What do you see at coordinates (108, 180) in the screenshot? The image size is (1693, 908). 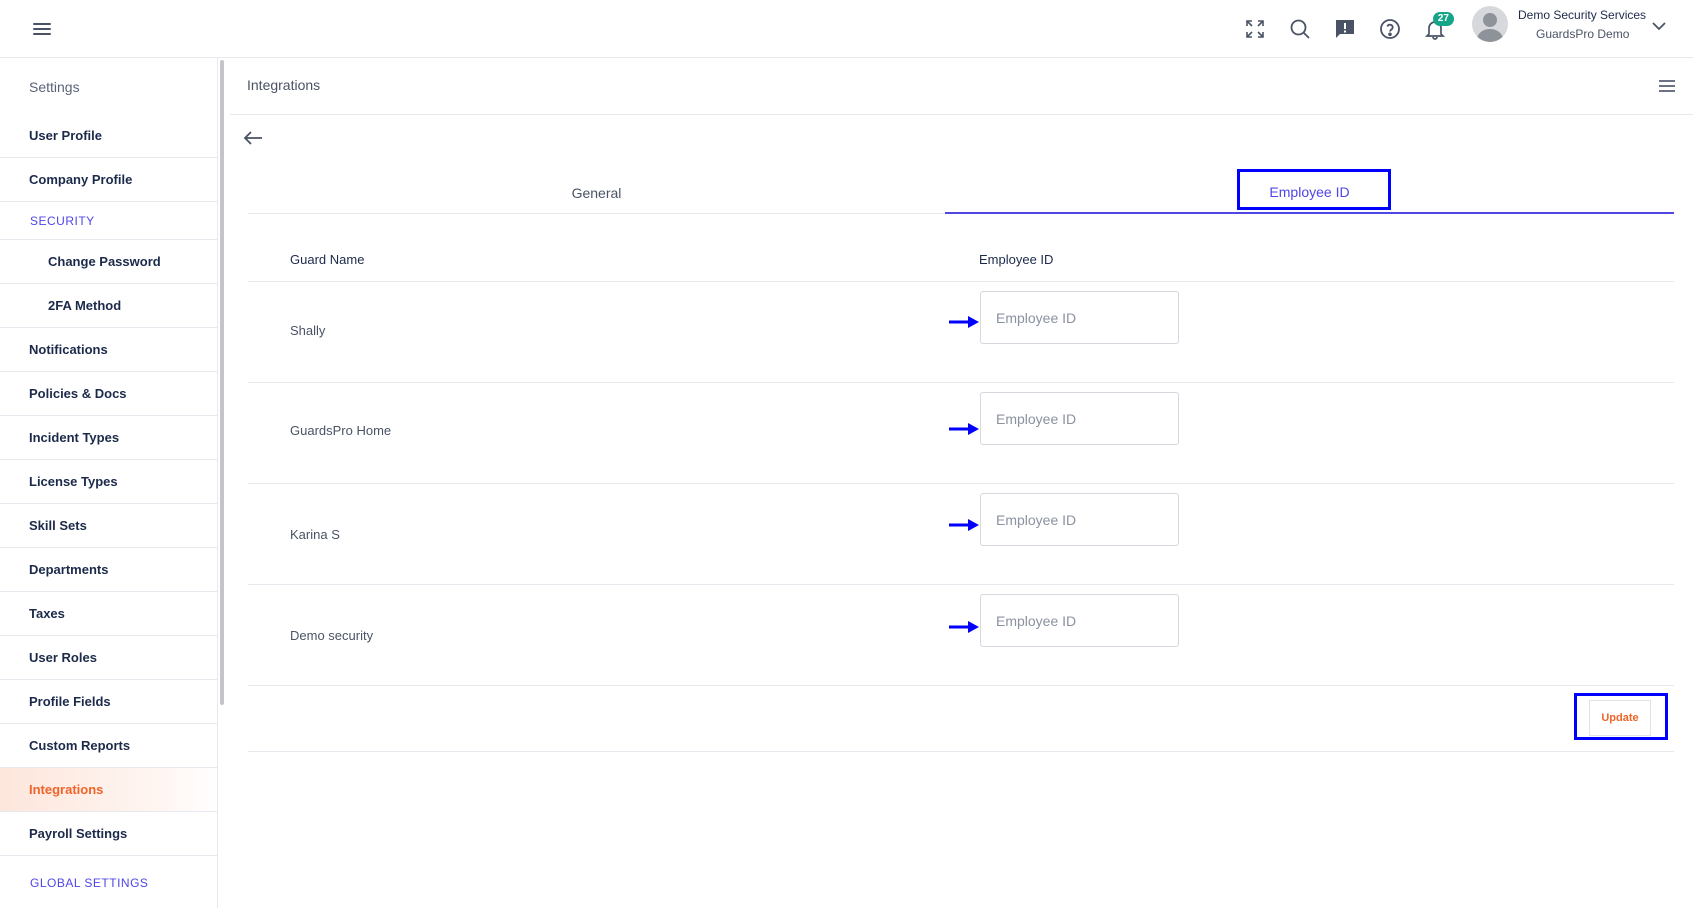 I see `sidebar-item-company-profile: Company Profile` at bounding box center [108, 180].